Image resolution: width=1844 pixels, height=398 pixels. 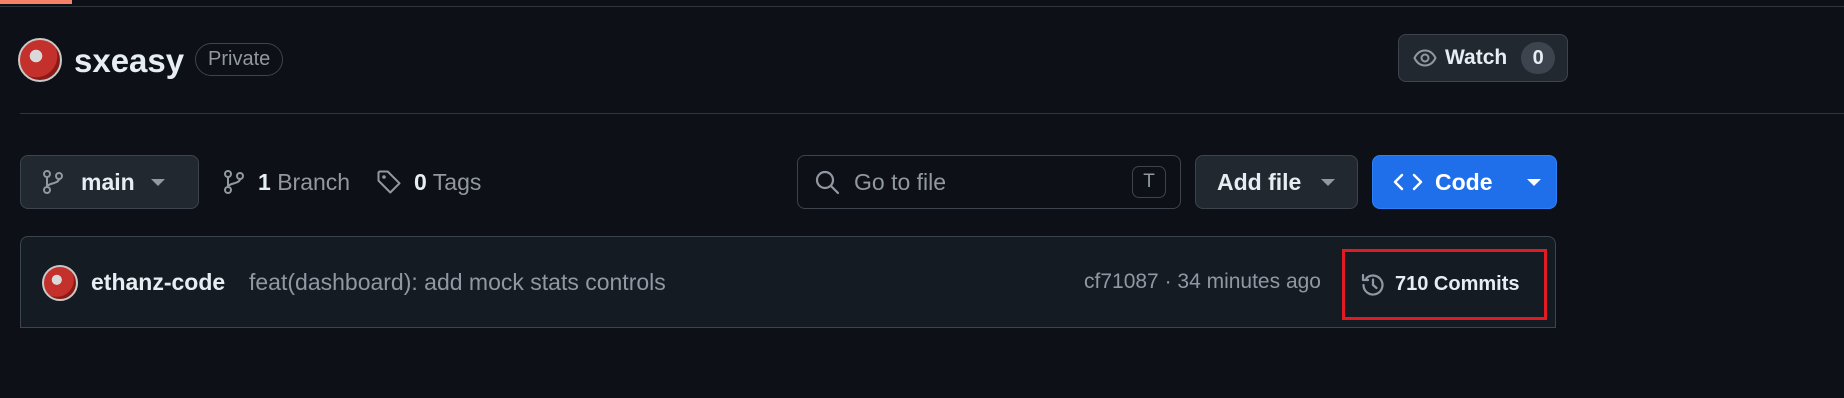 What do you see at coordinates (129, 61) in the screenshot?
I see `repo-name: sxeasy` at bounding box center [129, 61].